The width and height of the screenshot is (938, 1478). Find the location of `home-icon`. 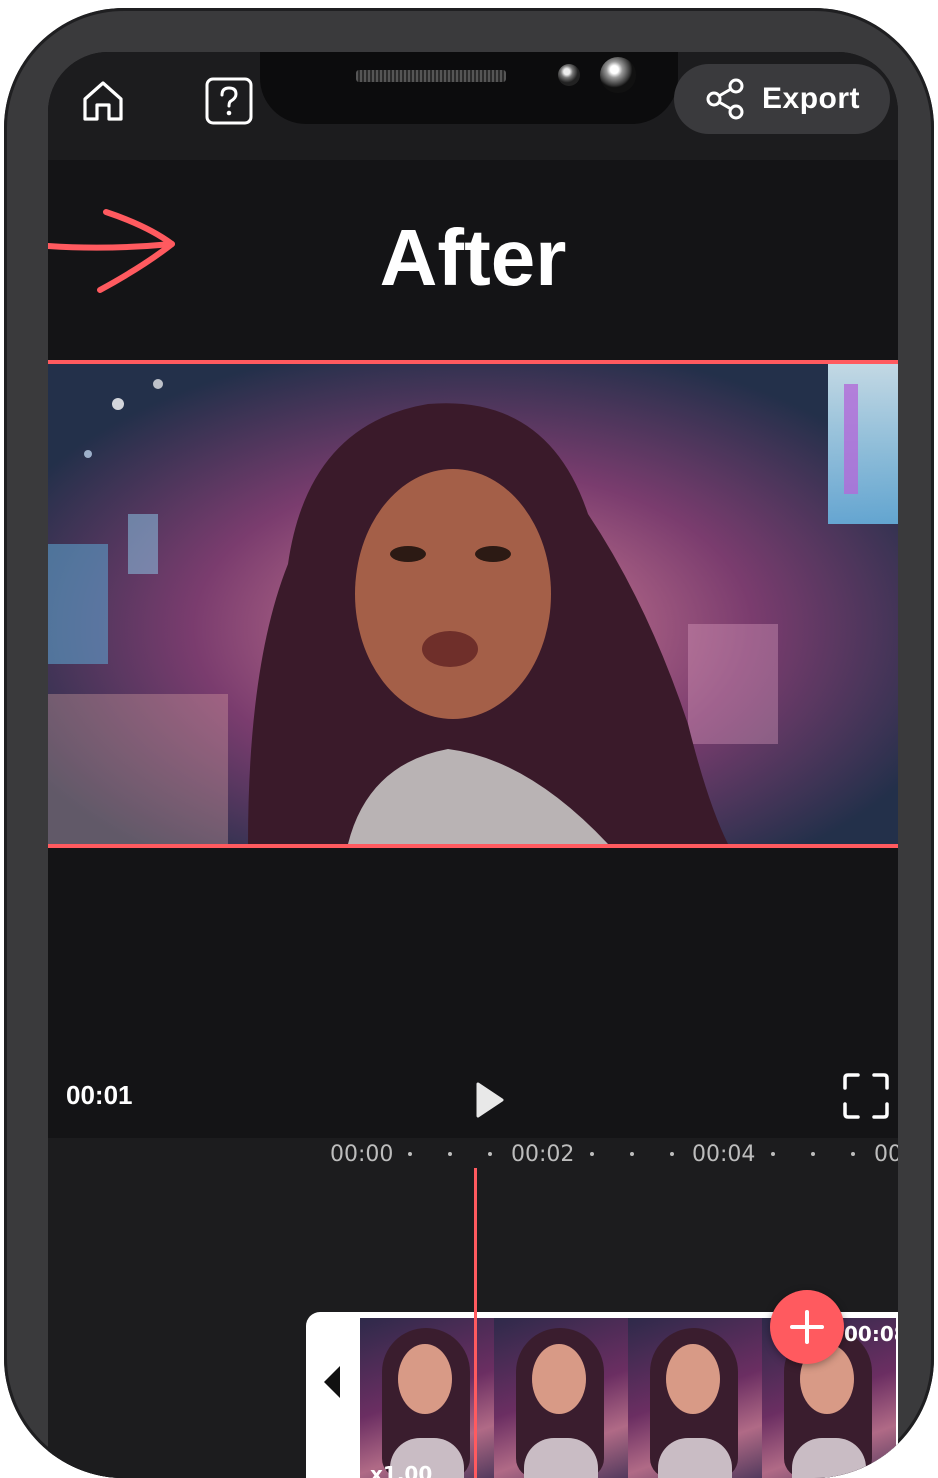

home-icon is located at coordinates (103, 101).